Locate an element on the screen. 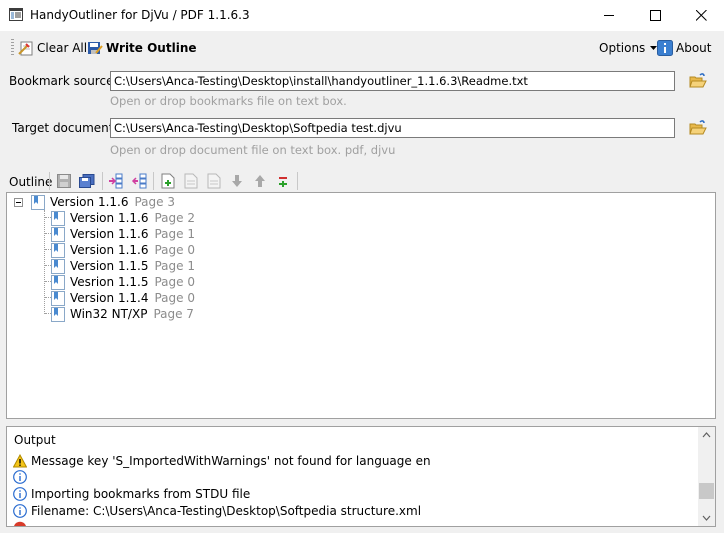 The width and height of the screenshot is (724, 533). arrow-up-icon is located at coordinates (260, 181).